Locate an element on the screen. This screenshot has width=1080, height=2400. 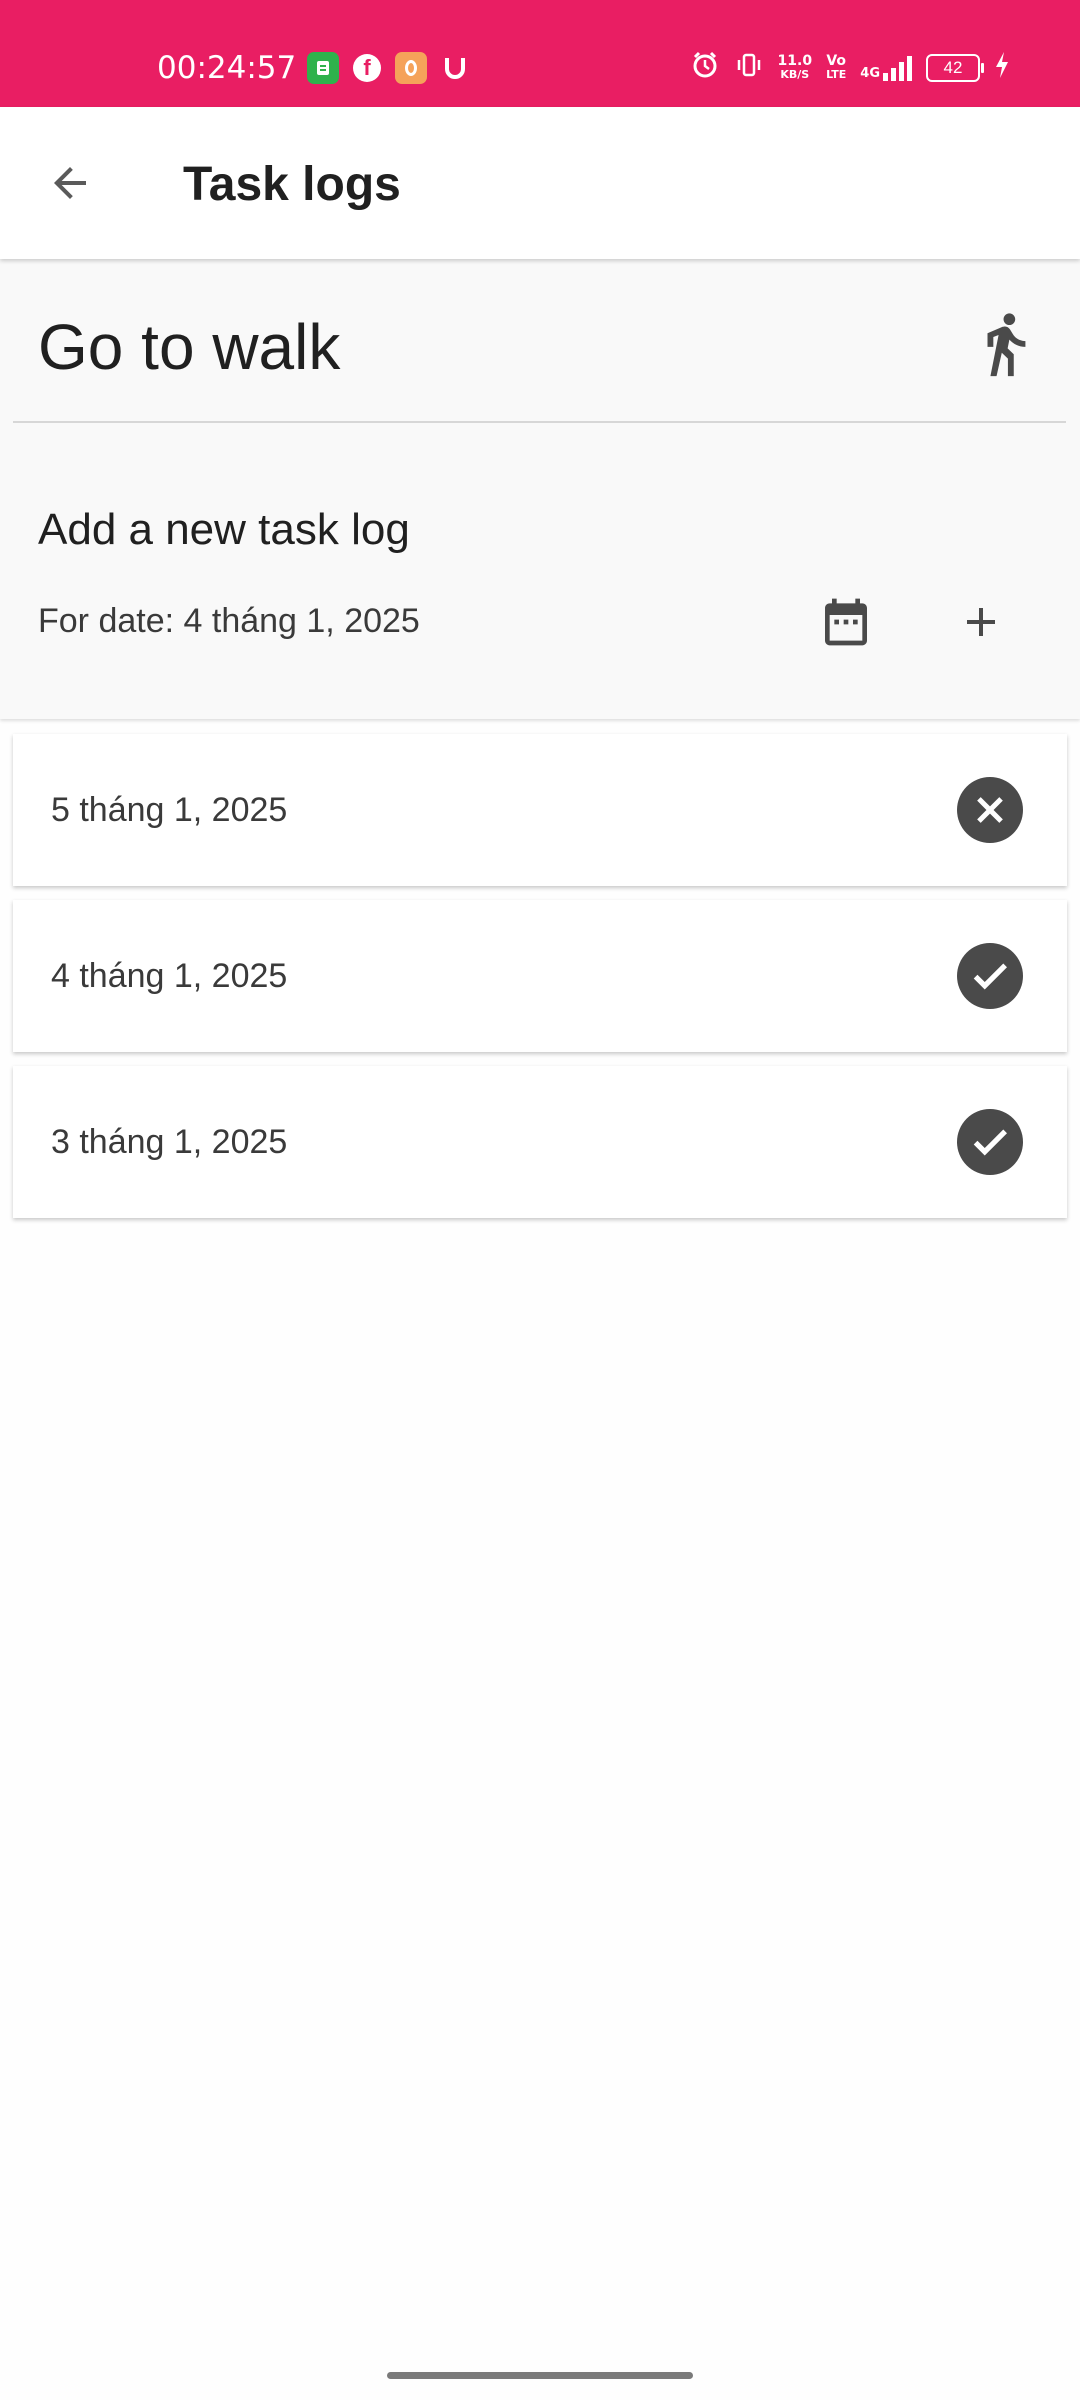
app-bar: Task logs is located at coordinates (540, 183).